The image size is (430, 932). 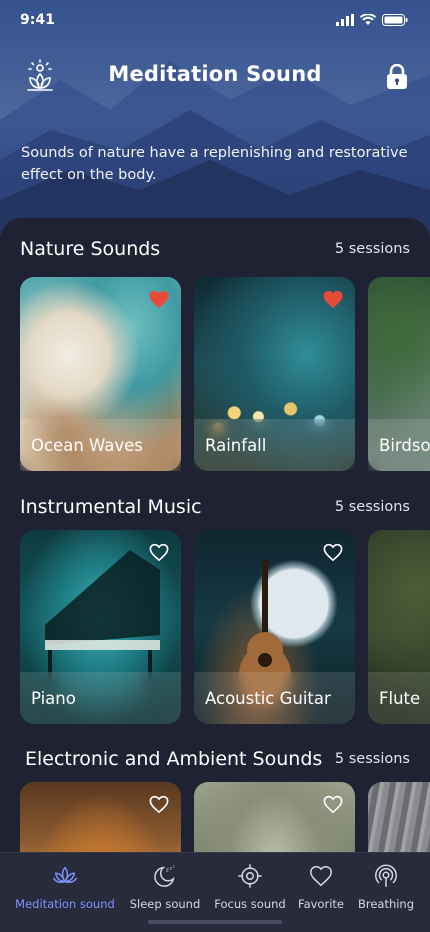 I want to click on sound-card-ocean-waves: Ocean Waves, so click(x=100, y=374).